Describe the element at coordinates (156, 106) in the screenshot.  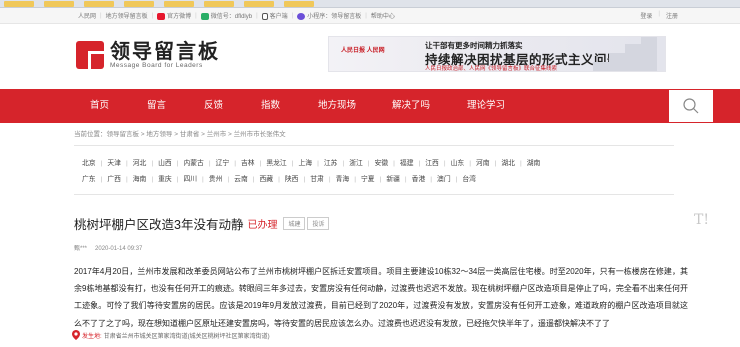
I see `nav-item-messages: 留言` at that location.